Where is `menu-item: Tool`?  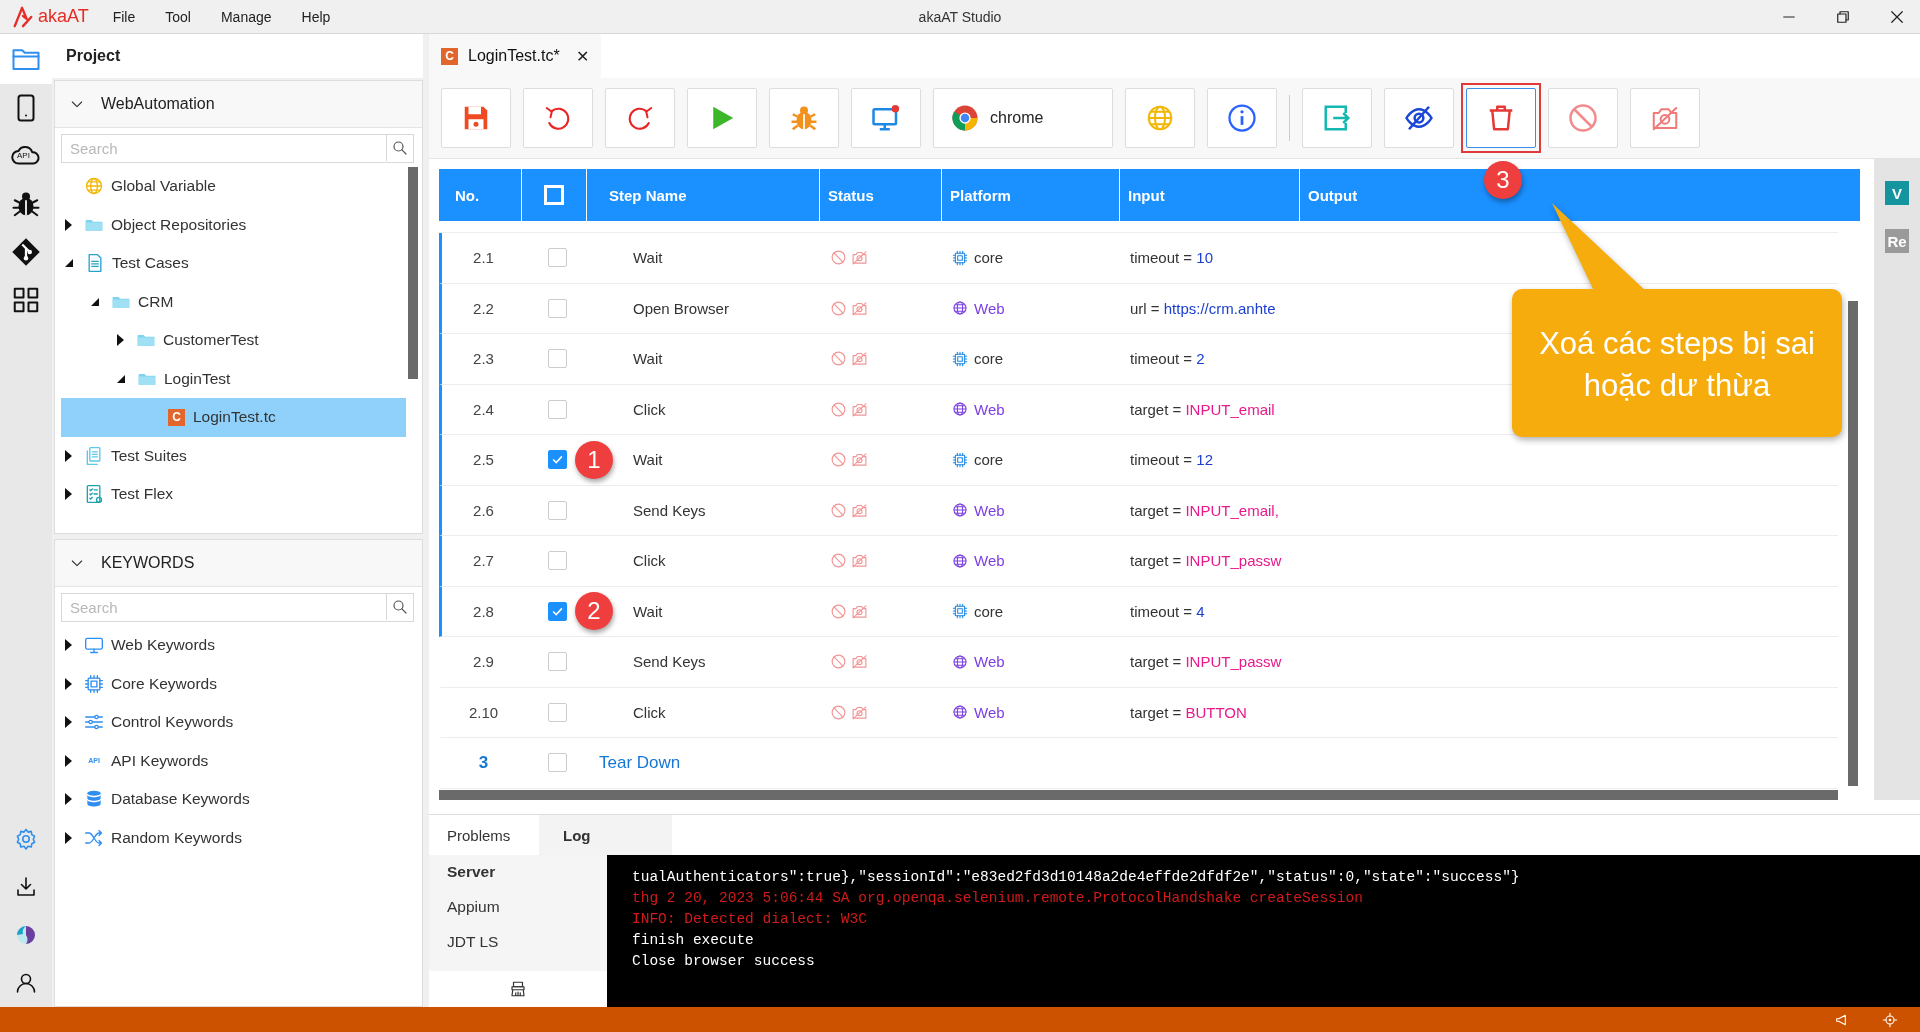 menu-item: Tool is located at coordinates (178, 16).